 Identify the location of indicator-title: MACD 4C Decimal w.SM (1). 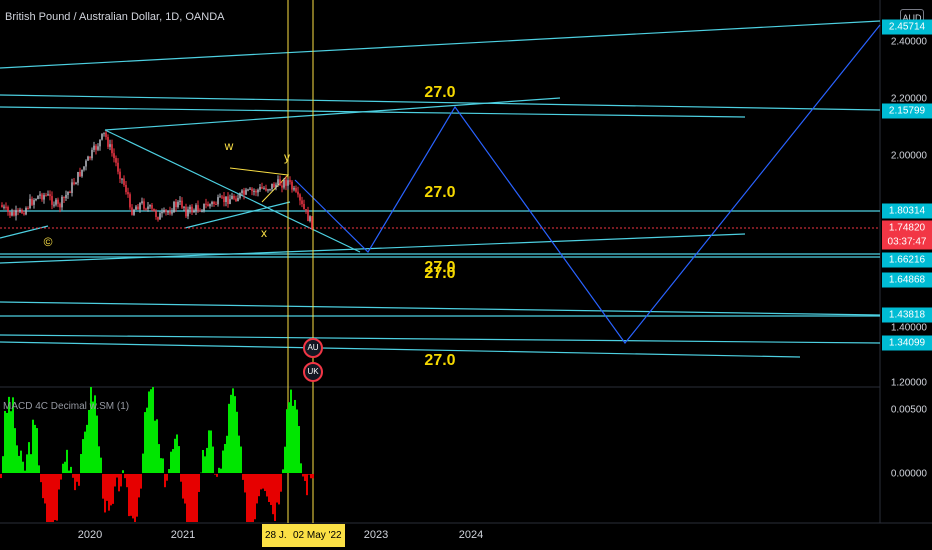
(66, 406).